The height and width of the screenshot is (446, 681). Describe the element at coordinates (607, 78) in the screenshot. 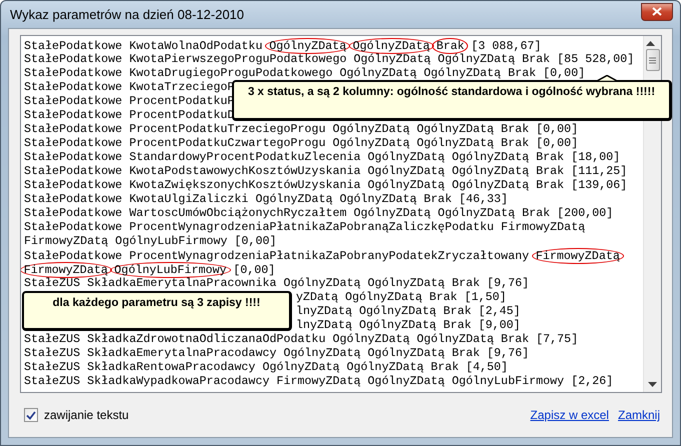

I see `callout-pointer` at that location.